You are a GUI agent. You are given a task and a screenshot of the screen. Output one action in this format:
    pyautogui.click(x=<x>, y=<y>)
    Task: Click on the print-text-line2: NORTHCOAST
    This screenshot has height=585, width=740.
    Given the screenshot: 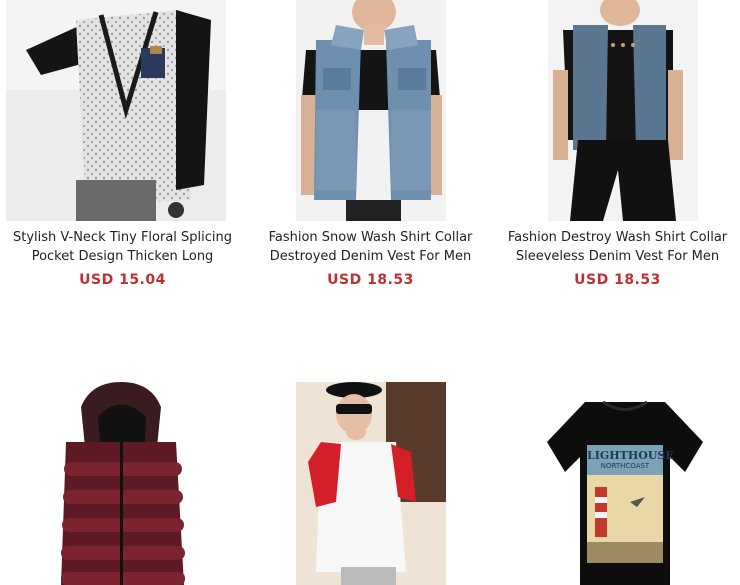 What is the action you would take?
    pyautogui.click(x=625, y=466)
    